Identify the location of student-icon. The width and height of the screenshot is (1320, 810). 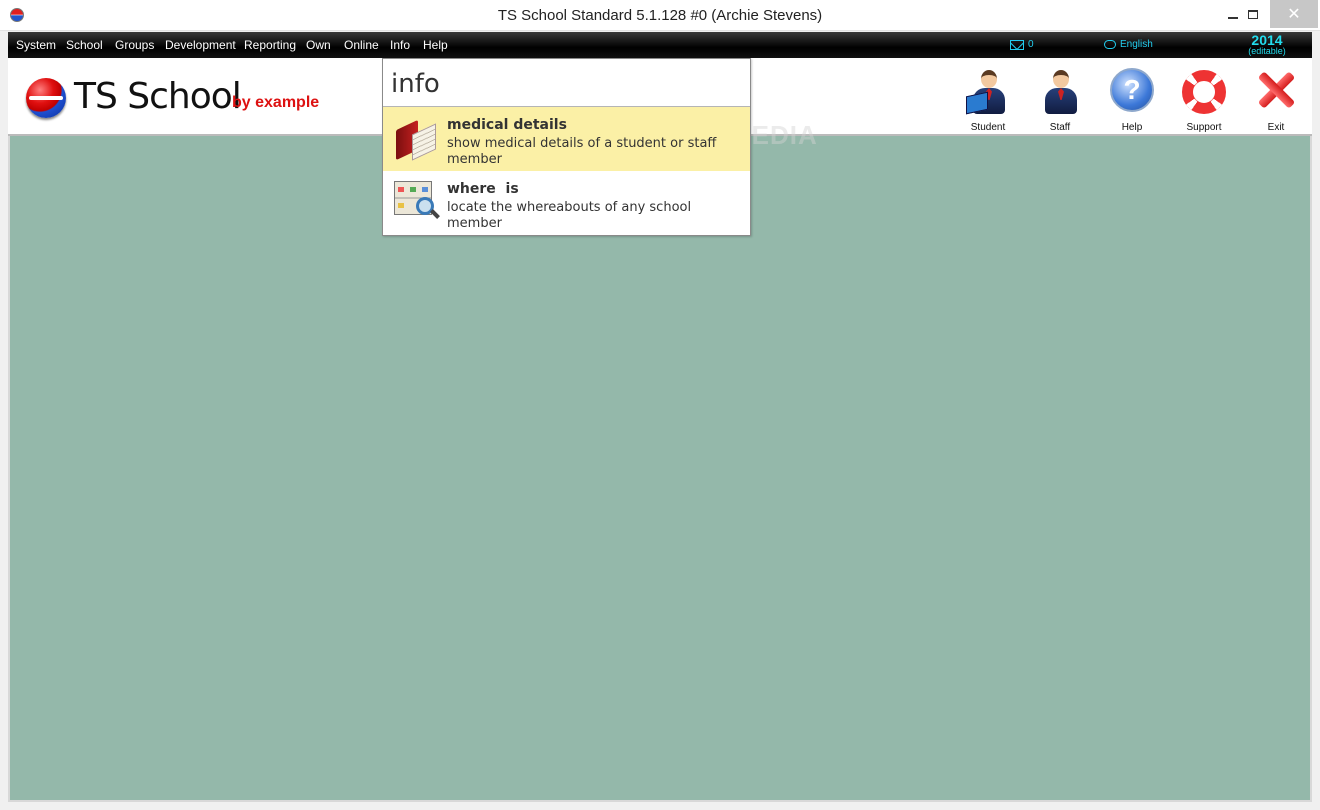
(988, 91).